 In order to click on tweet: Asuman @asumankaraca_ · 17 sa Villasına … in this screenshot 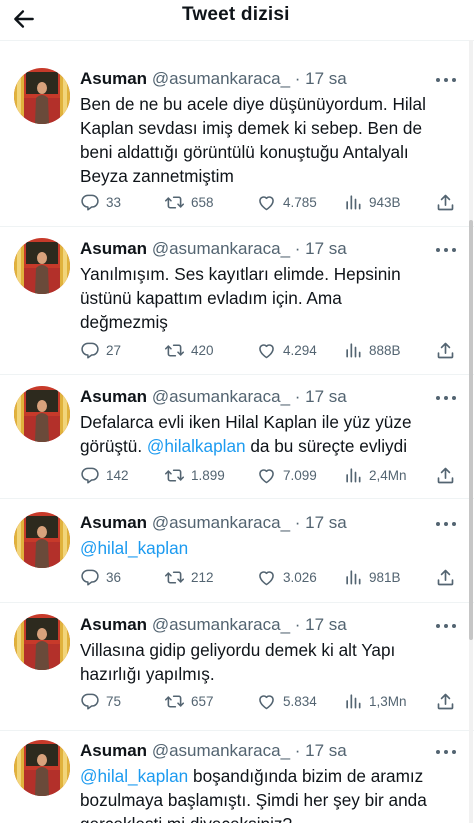, I will do `click(237, 669)`.